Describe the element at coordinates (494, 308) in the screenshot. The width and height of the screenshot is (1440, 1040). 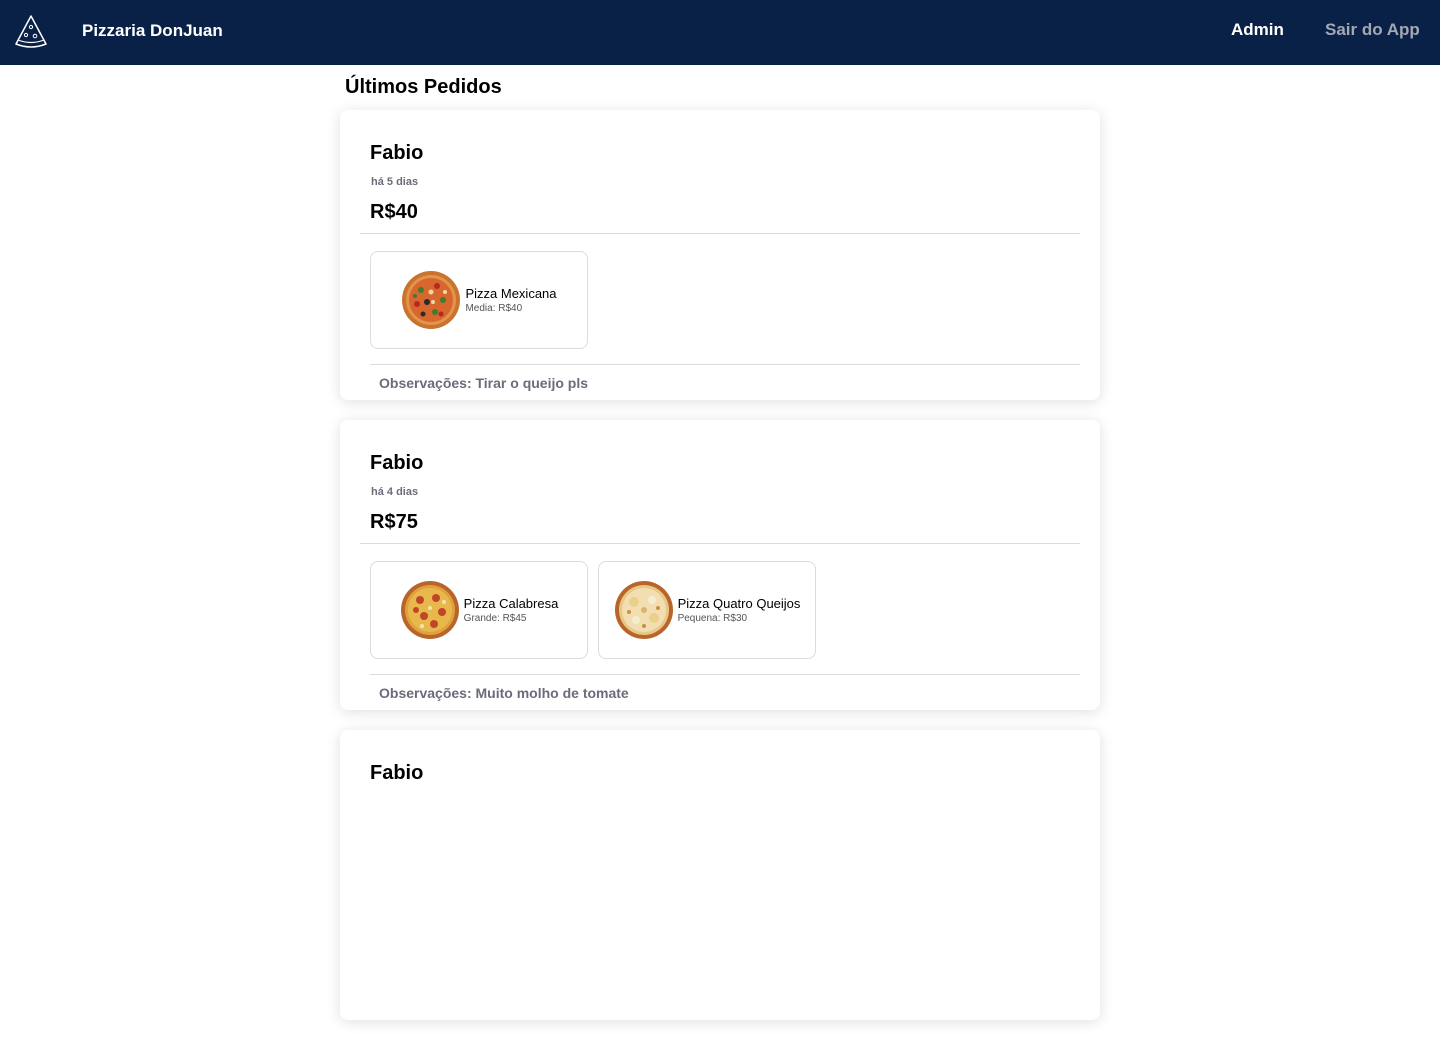
I see `item-size-price: Media: R$40` at that location.